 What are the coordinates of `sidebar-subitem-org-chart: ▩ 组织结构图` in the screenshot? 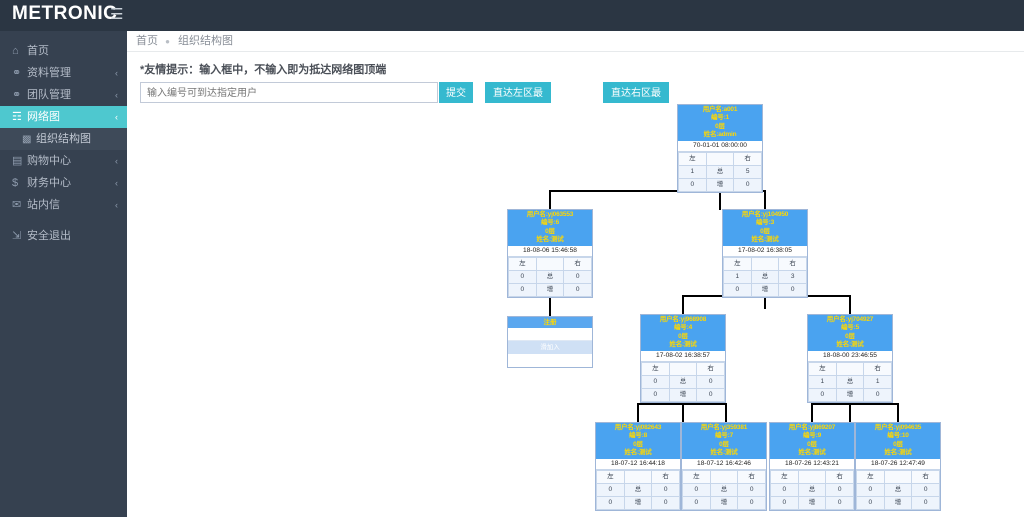 It's located at (63, 139).